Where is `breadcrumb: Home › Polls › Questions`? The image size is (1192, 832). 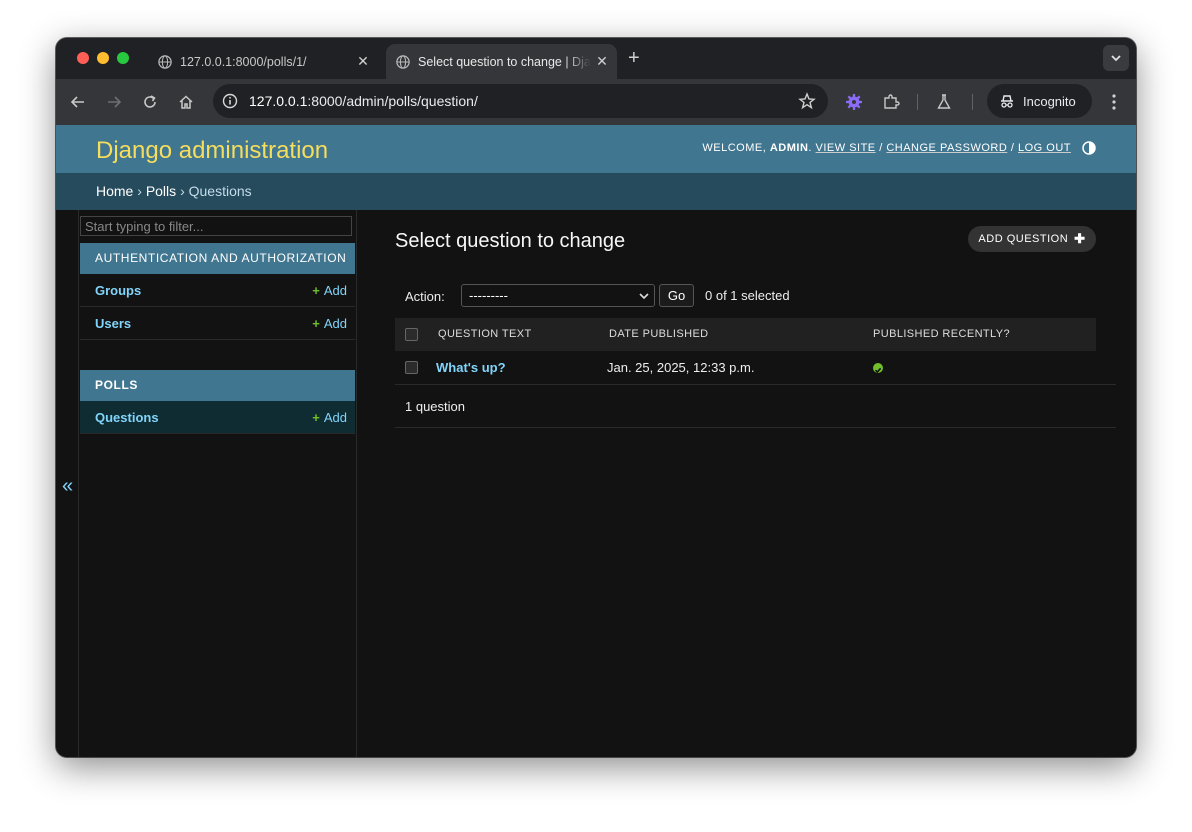
breadcrumb: Home › Polls › Questions is located at coordinates (596, 191).